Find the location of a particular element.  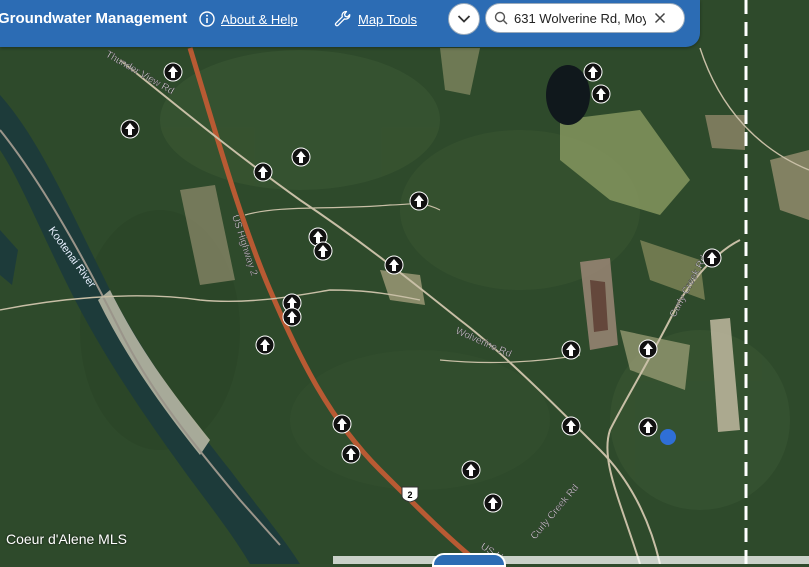

map-tools-link: Map Tools is located at coordinates (375, 19).